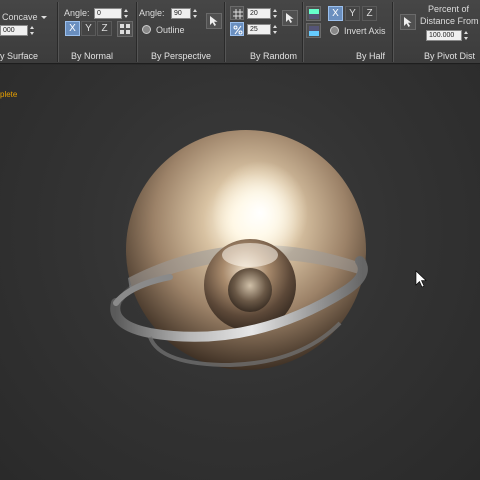 The height and width of the screenshot is (480, 480). I want to click on normal-angle-spinner-icon, so click(126, 13).